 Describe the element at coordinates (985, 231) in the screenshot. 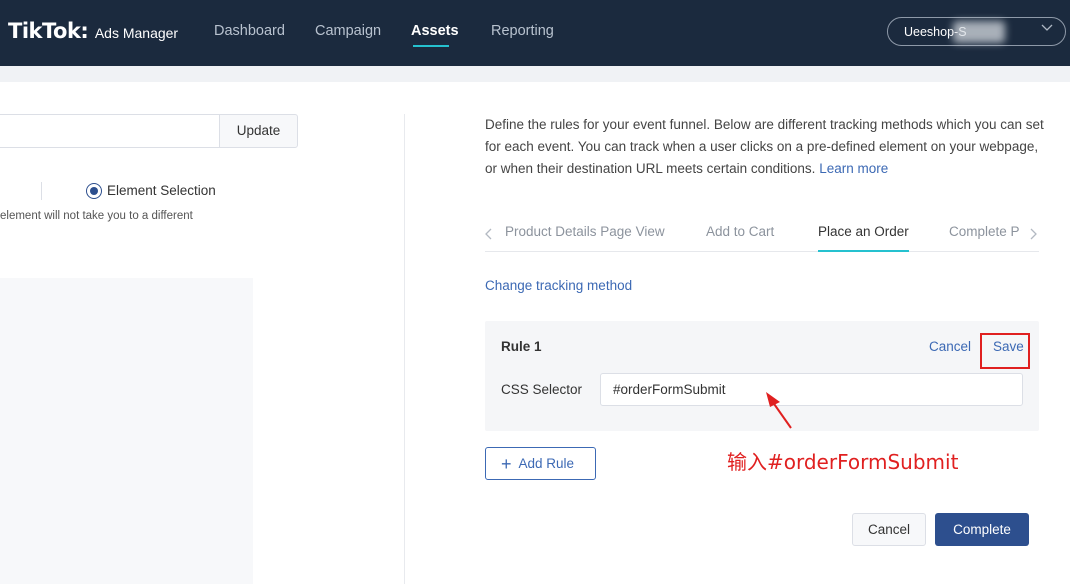

I see `tab-complete-payment: Complete P` at that location.